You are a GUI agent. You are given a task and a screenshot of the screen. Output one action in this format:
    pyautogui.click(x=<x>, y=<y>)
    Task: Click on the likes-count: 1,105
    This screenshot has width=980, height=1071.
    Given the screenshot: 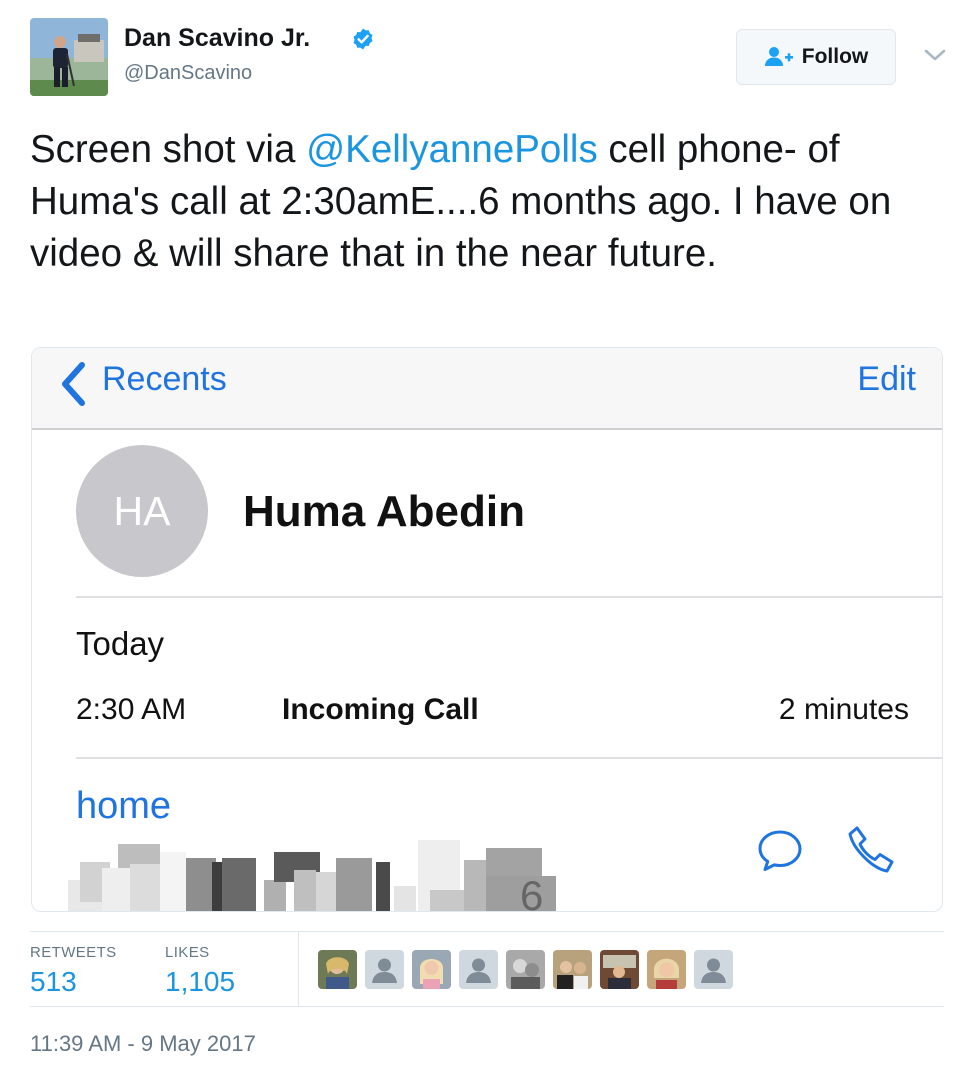 What is the action you would take?
    pyautogui.click(x=200, y=981)
    